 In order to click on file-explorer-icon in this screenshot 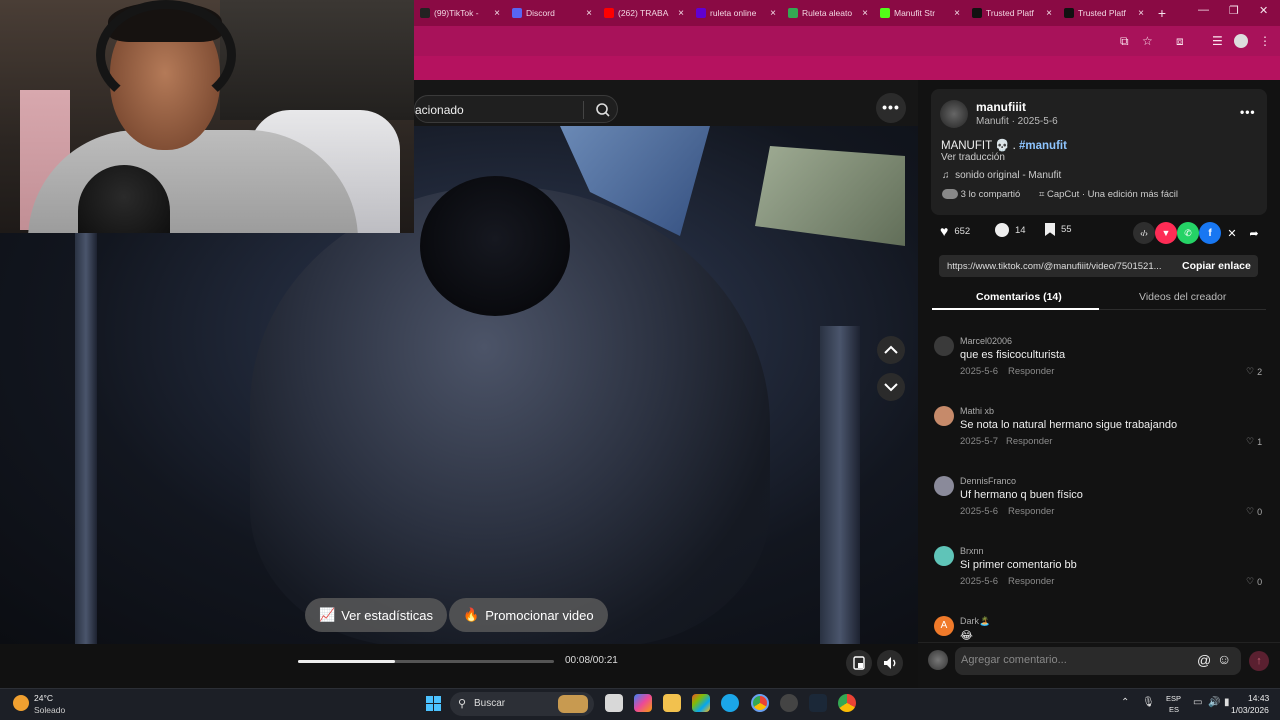, I will do `click(672, 703)`.